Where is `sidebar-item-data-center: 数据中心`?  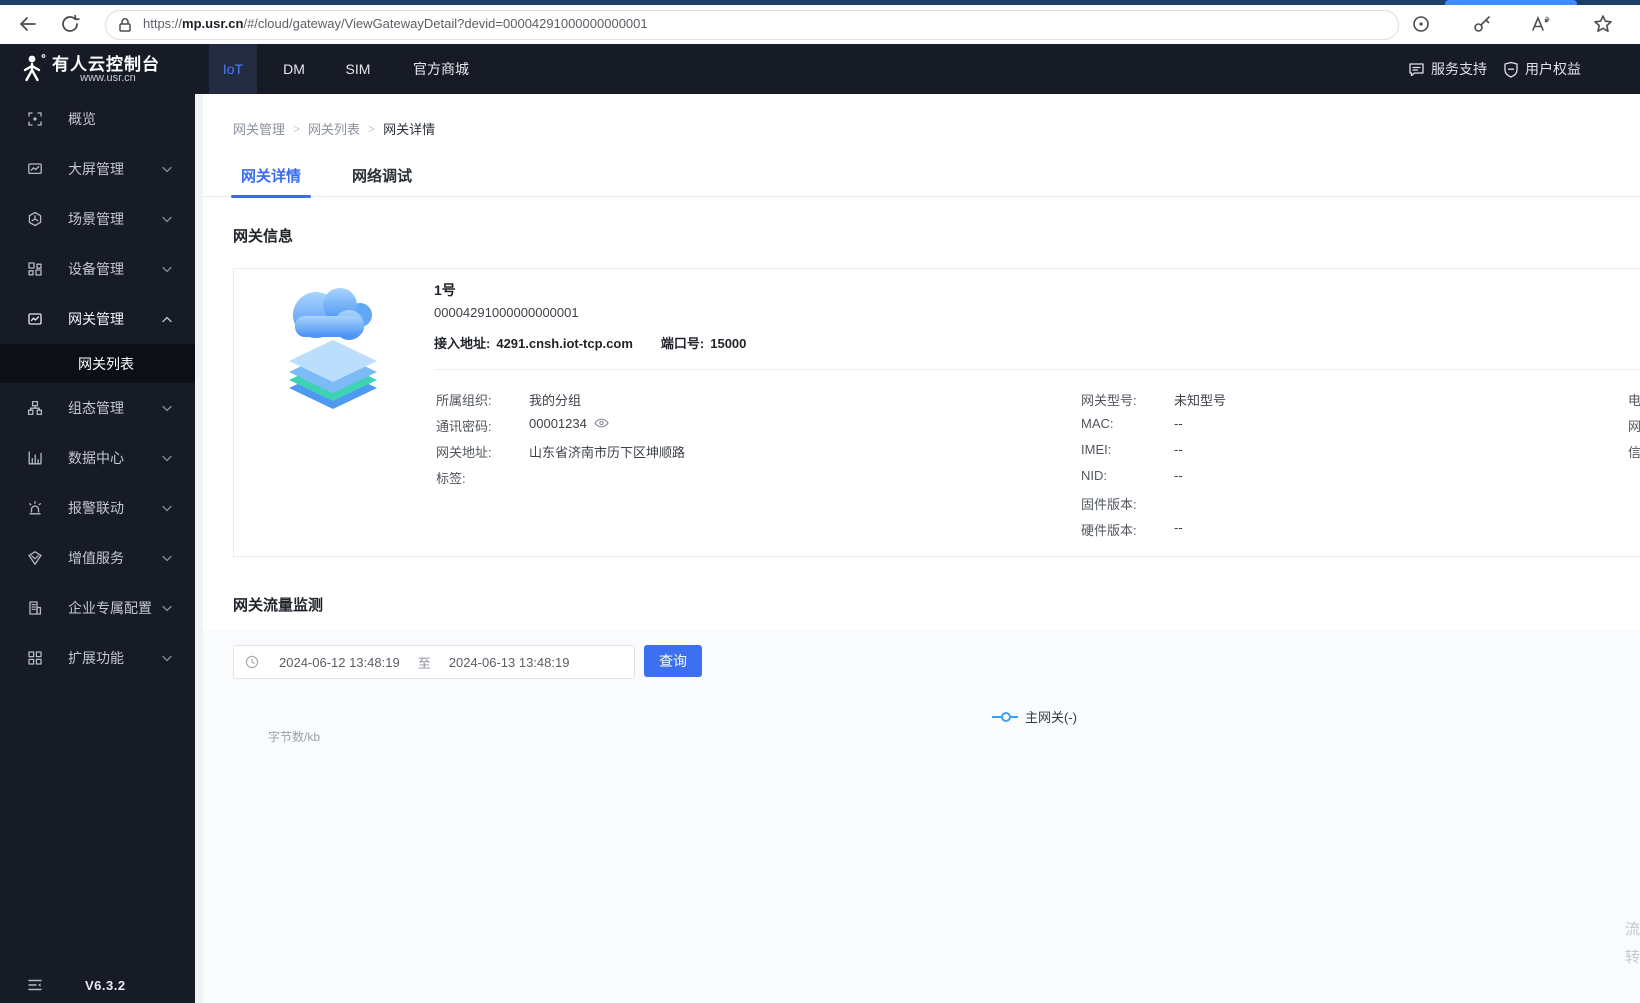 sidebar-item-data-center: 数据中心 is located at coordinates (97, 458).